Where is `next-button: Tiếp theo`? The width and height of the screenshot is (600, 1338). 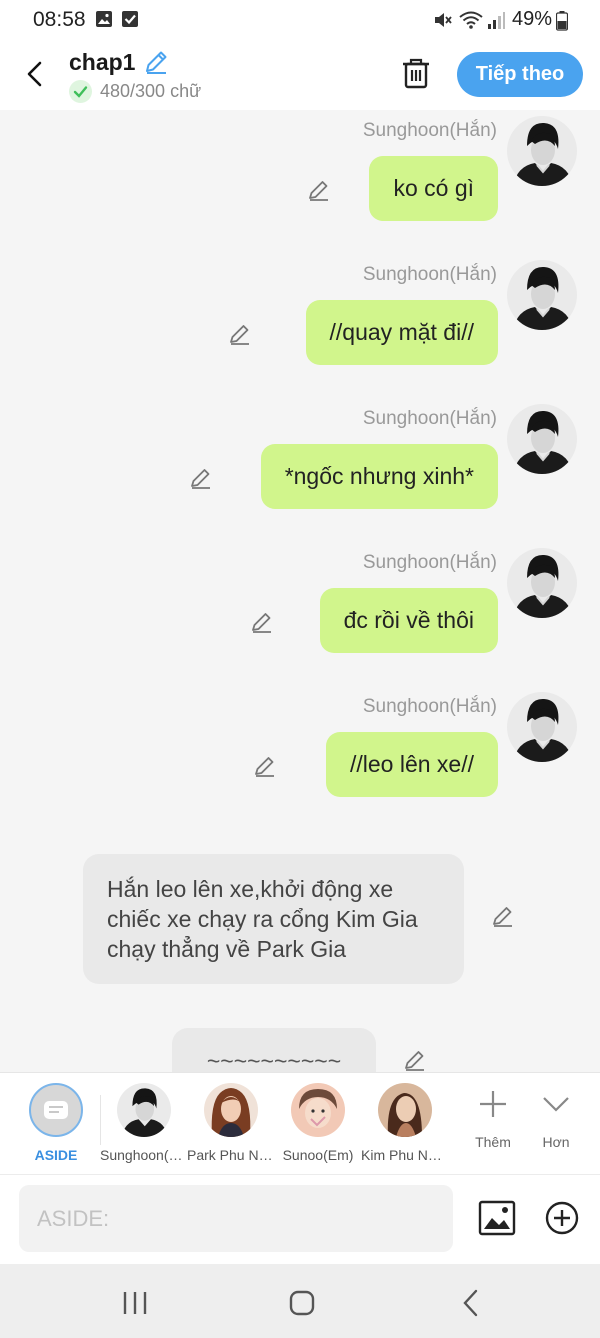
next-button: Tiếp theo is located at coordinates (520, 74).